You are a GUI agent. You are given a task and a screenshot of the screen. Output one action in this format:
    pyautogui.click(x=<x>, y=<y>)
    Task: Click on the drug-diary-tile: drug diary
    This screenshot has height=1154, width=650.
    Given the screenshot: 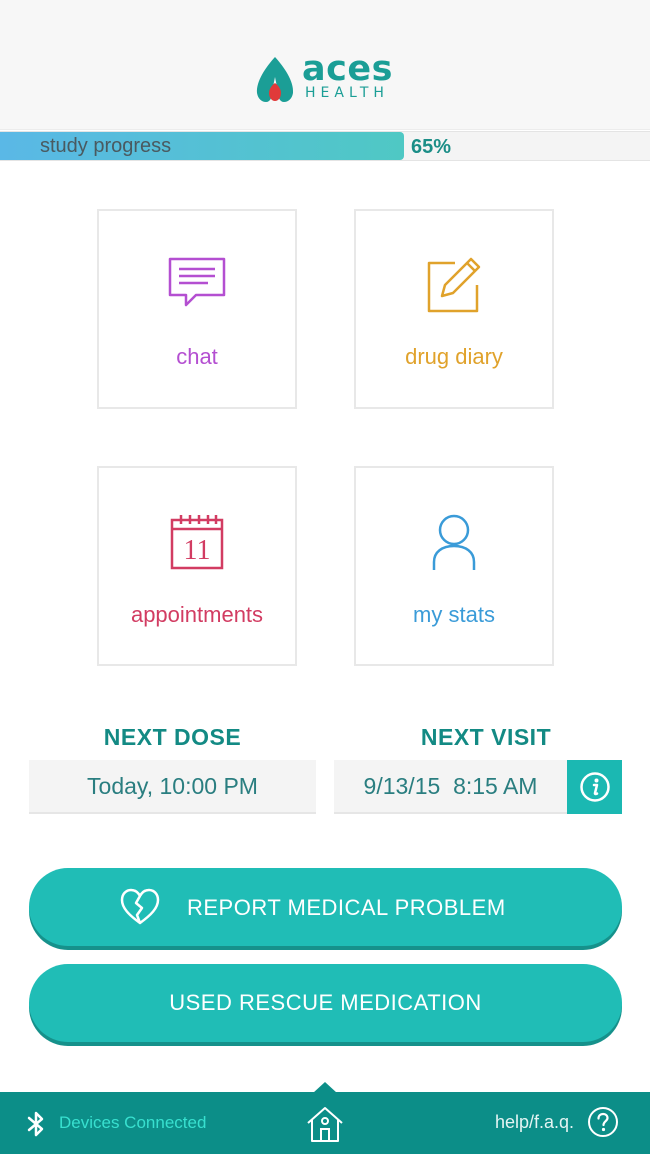 What is the action you would take?
    pyautogui.click(x=454, y=309)
    